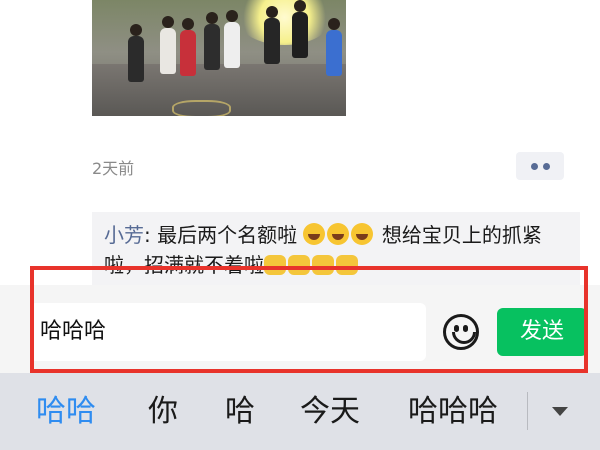 Image resolution: width=600 pixels, height=450 pixels. Describe the element at coordinates (453, 411) in the screenshot. I see `suggestion-item: 哈哈哈` at that location.